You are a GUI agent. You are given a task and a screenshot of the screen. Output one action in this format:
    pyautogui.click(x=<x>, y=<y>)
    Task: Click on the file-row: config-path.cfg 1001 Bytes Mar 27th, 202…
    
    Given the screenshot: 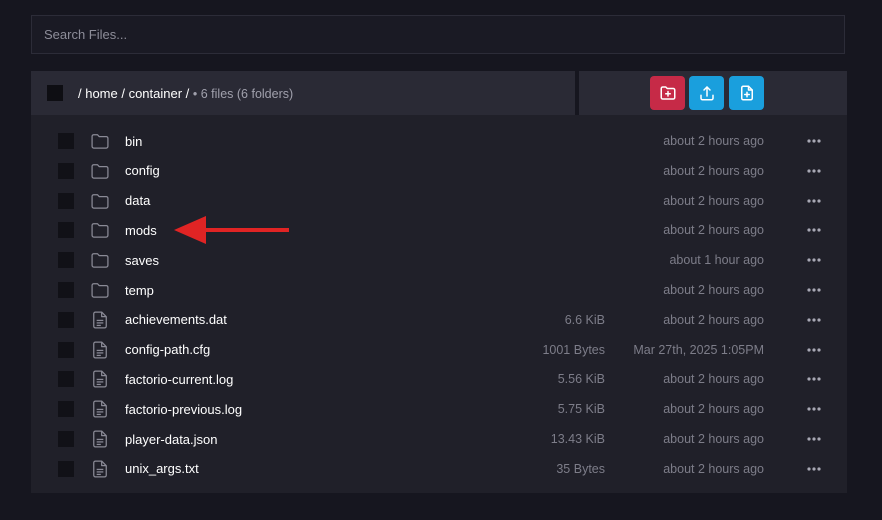 What is the action you would take?
    pyautogui.click(x=439, y=350)
    